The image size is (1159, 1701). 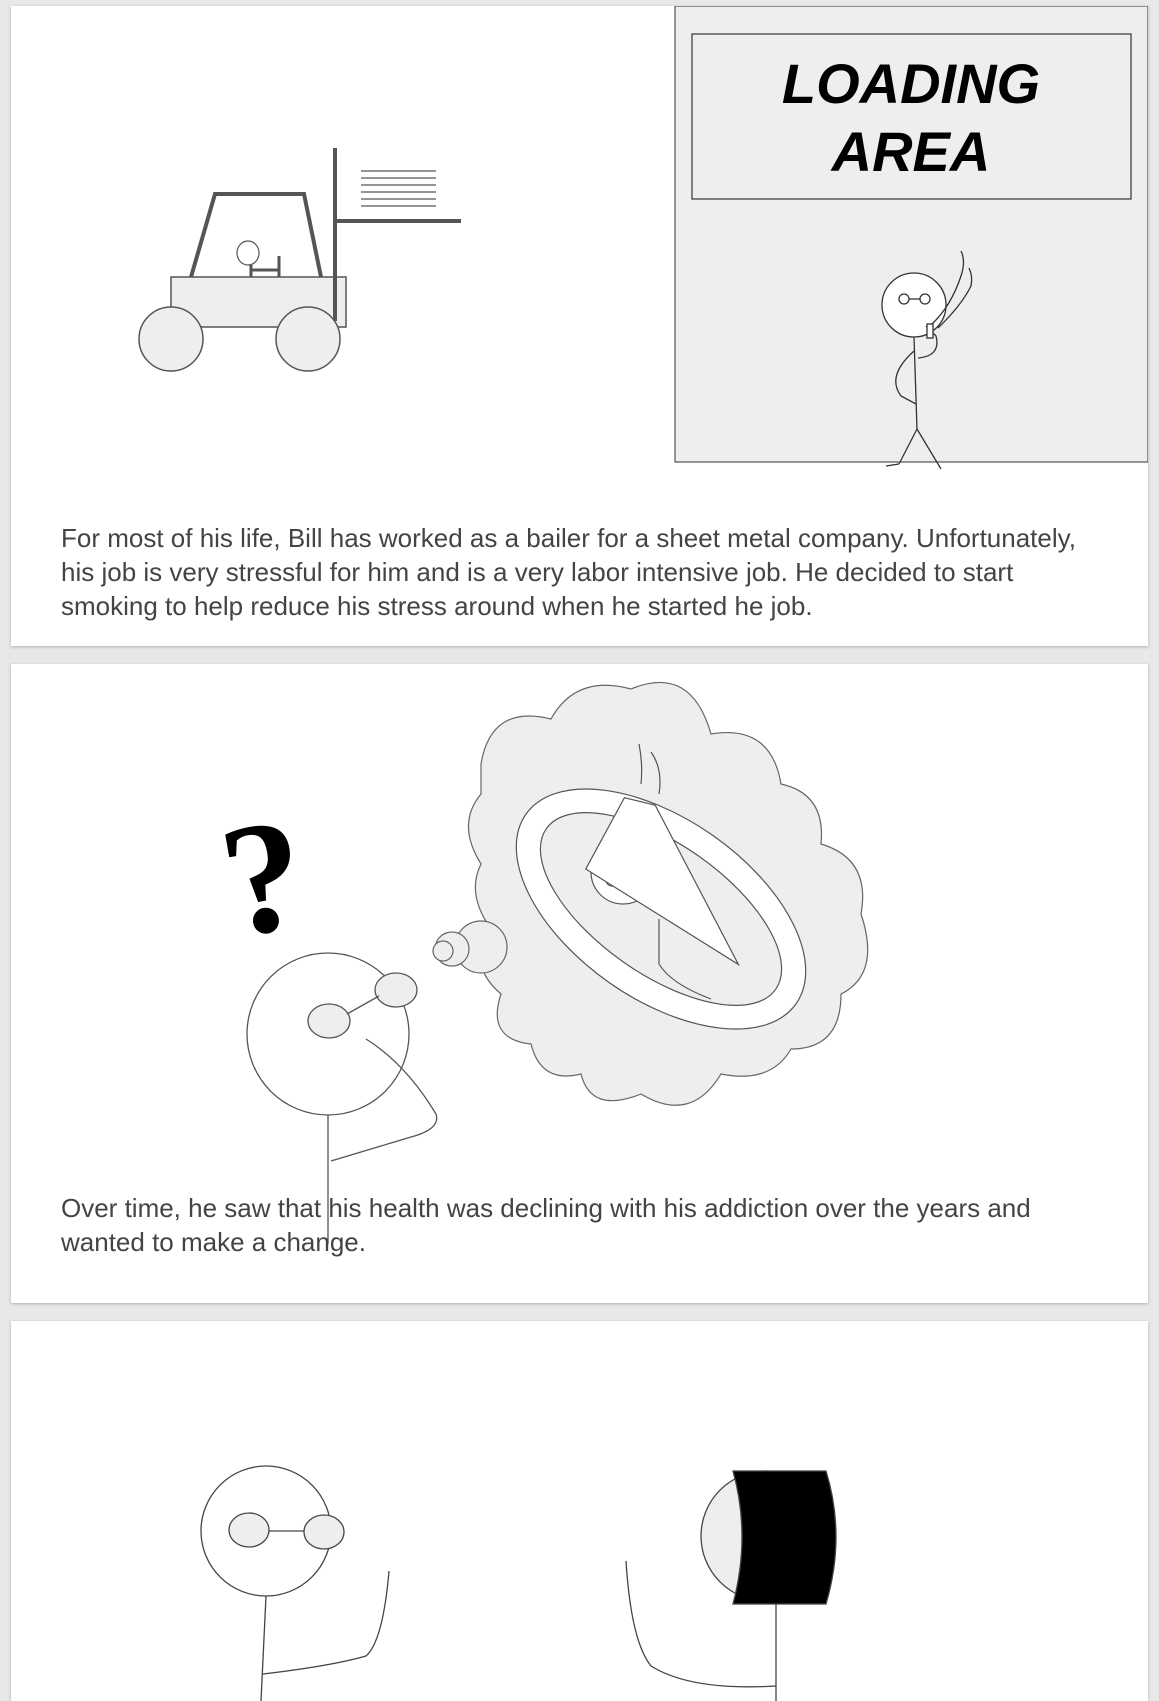 What do you see at coordinates (264, 877) in the screenshot?
I see `question-mark-icon: ?` at bounding box center [264, 877].